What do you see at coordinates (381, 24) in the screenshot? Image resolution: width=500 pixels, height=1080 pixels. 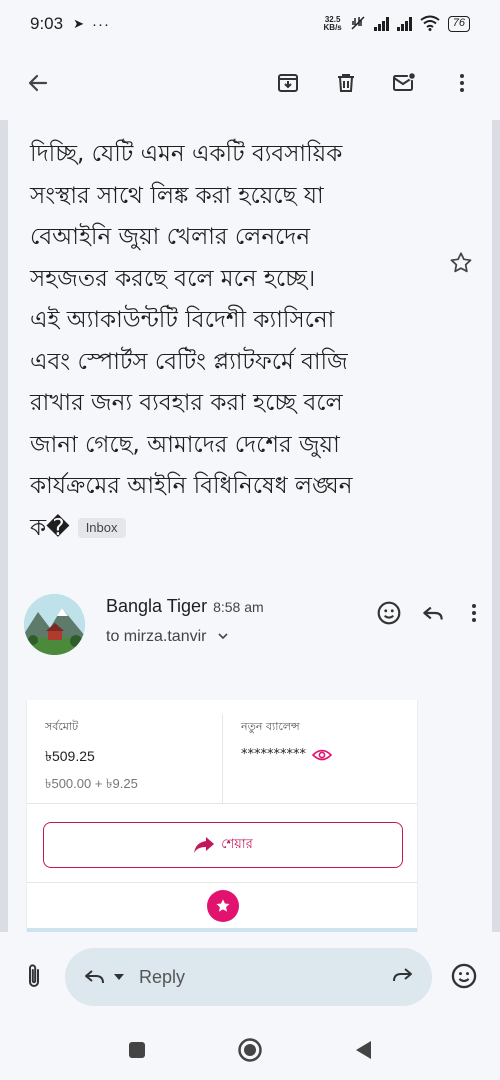 I see `signal-1-icon` at bounding box center [381, 24].